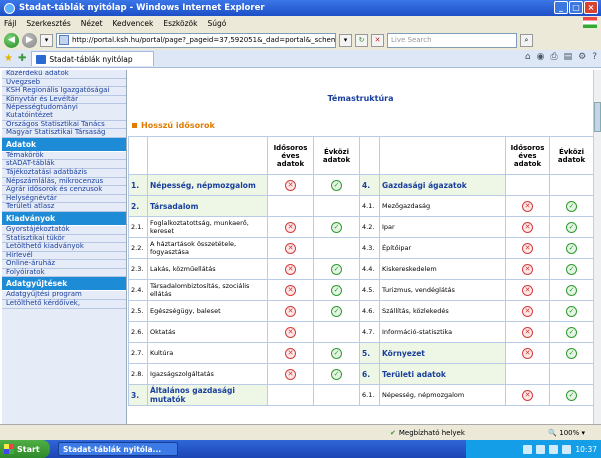 This screenshot has height=458, width=601. I want to click on topic-link-right: Gazdasági ágazatok, so click(442, 185).